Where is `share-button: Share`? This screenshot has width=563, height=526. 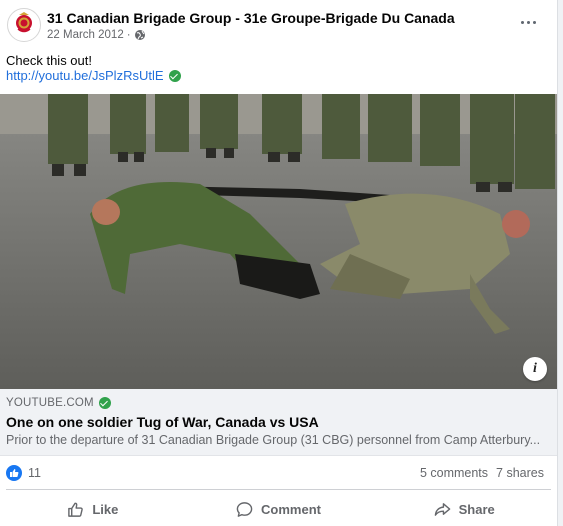 share-button: Share is located at coordinates (464, 509).